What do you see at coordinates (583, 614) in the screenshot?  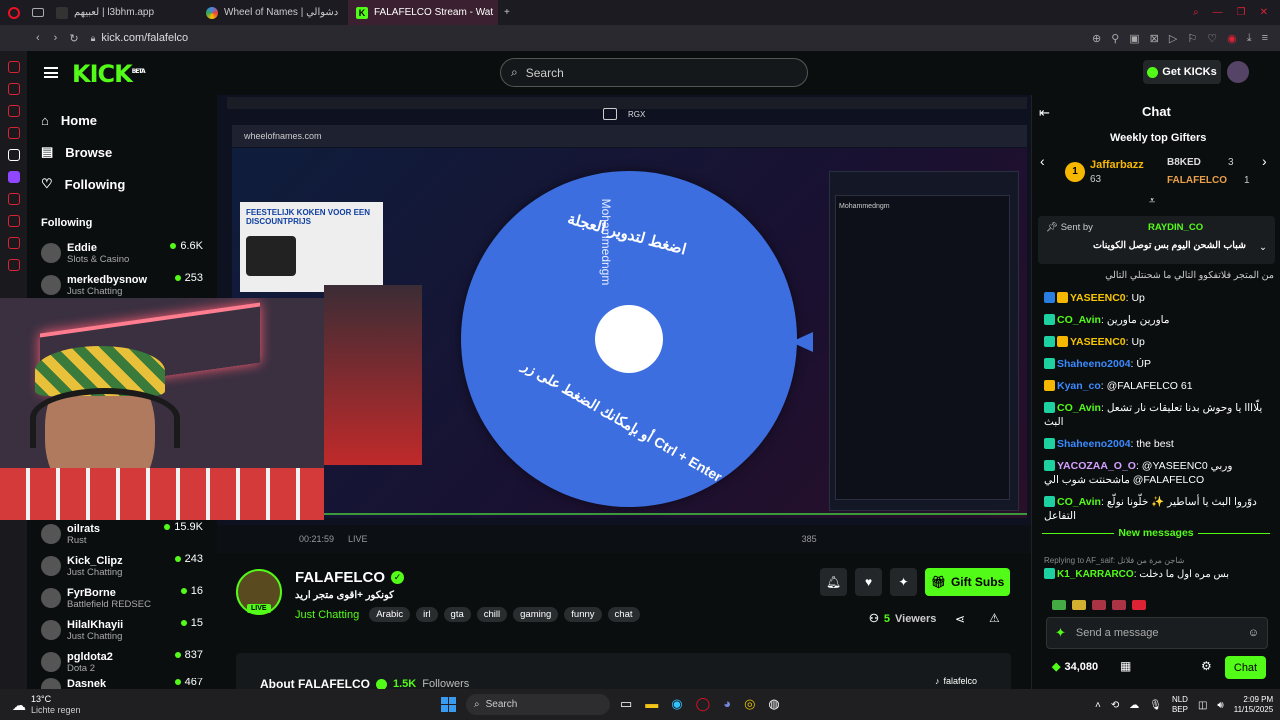 I see `tag: funny` at bounding box center [583, 614].